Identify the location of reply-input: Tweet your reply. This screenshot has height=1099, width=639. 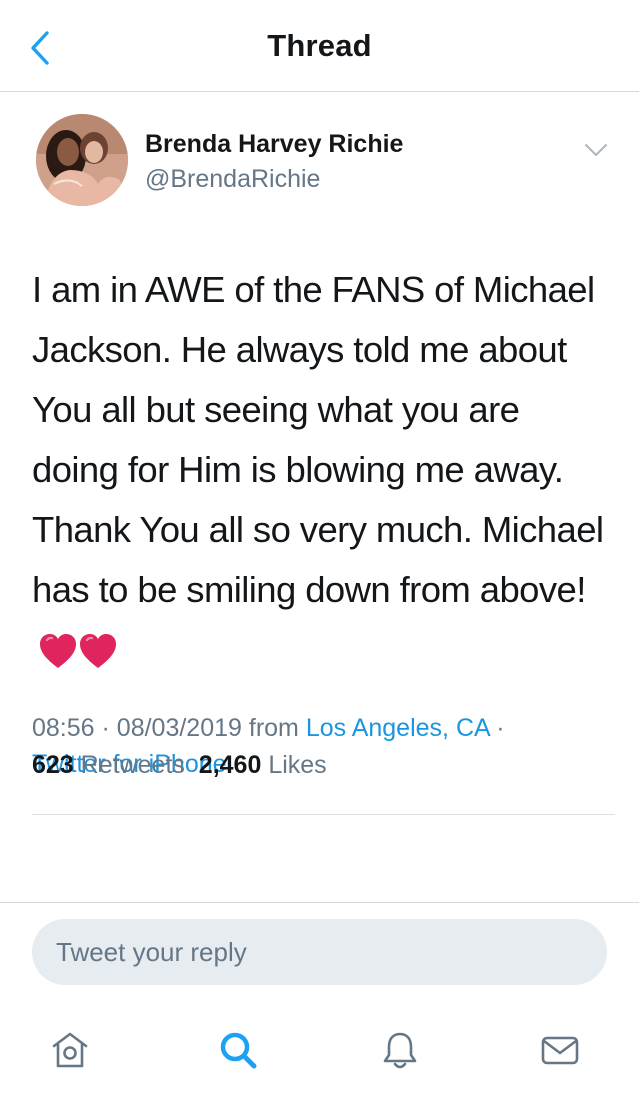
(319, 952).